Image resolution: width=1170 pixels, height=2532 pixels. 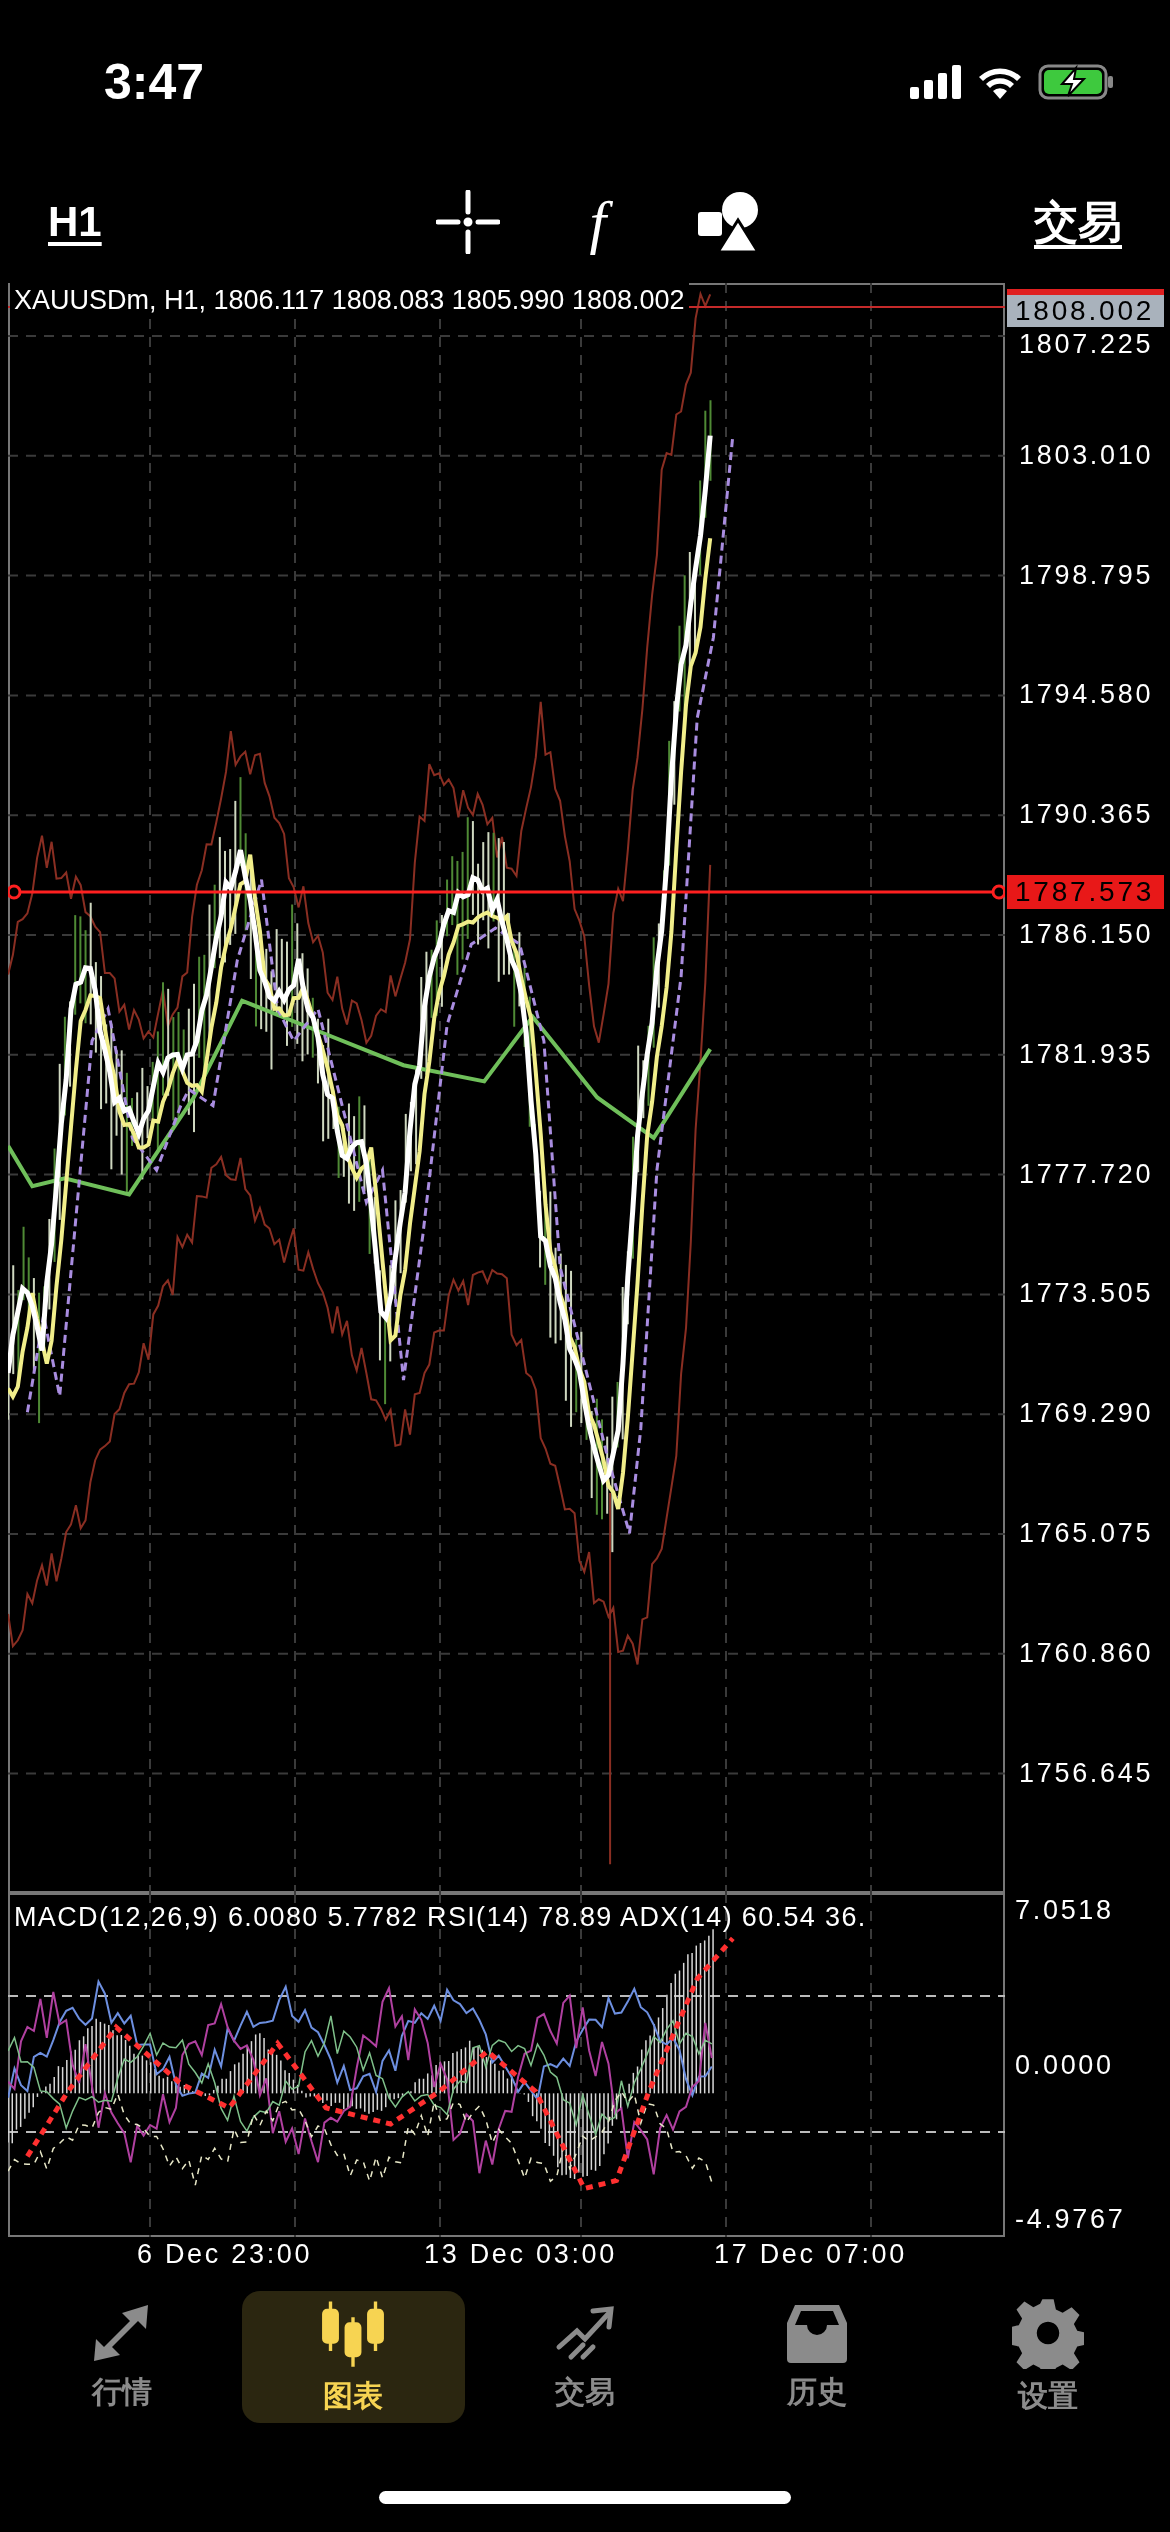 What do you see at coordinates (440, 1917) in the screenshot?
I see `indicator-legend: MACD(12,26,9) 6.0080 5.7782 RSI(14) 78.89 ADX(14) 60.54 36.` at bounding box center [440, 1917].